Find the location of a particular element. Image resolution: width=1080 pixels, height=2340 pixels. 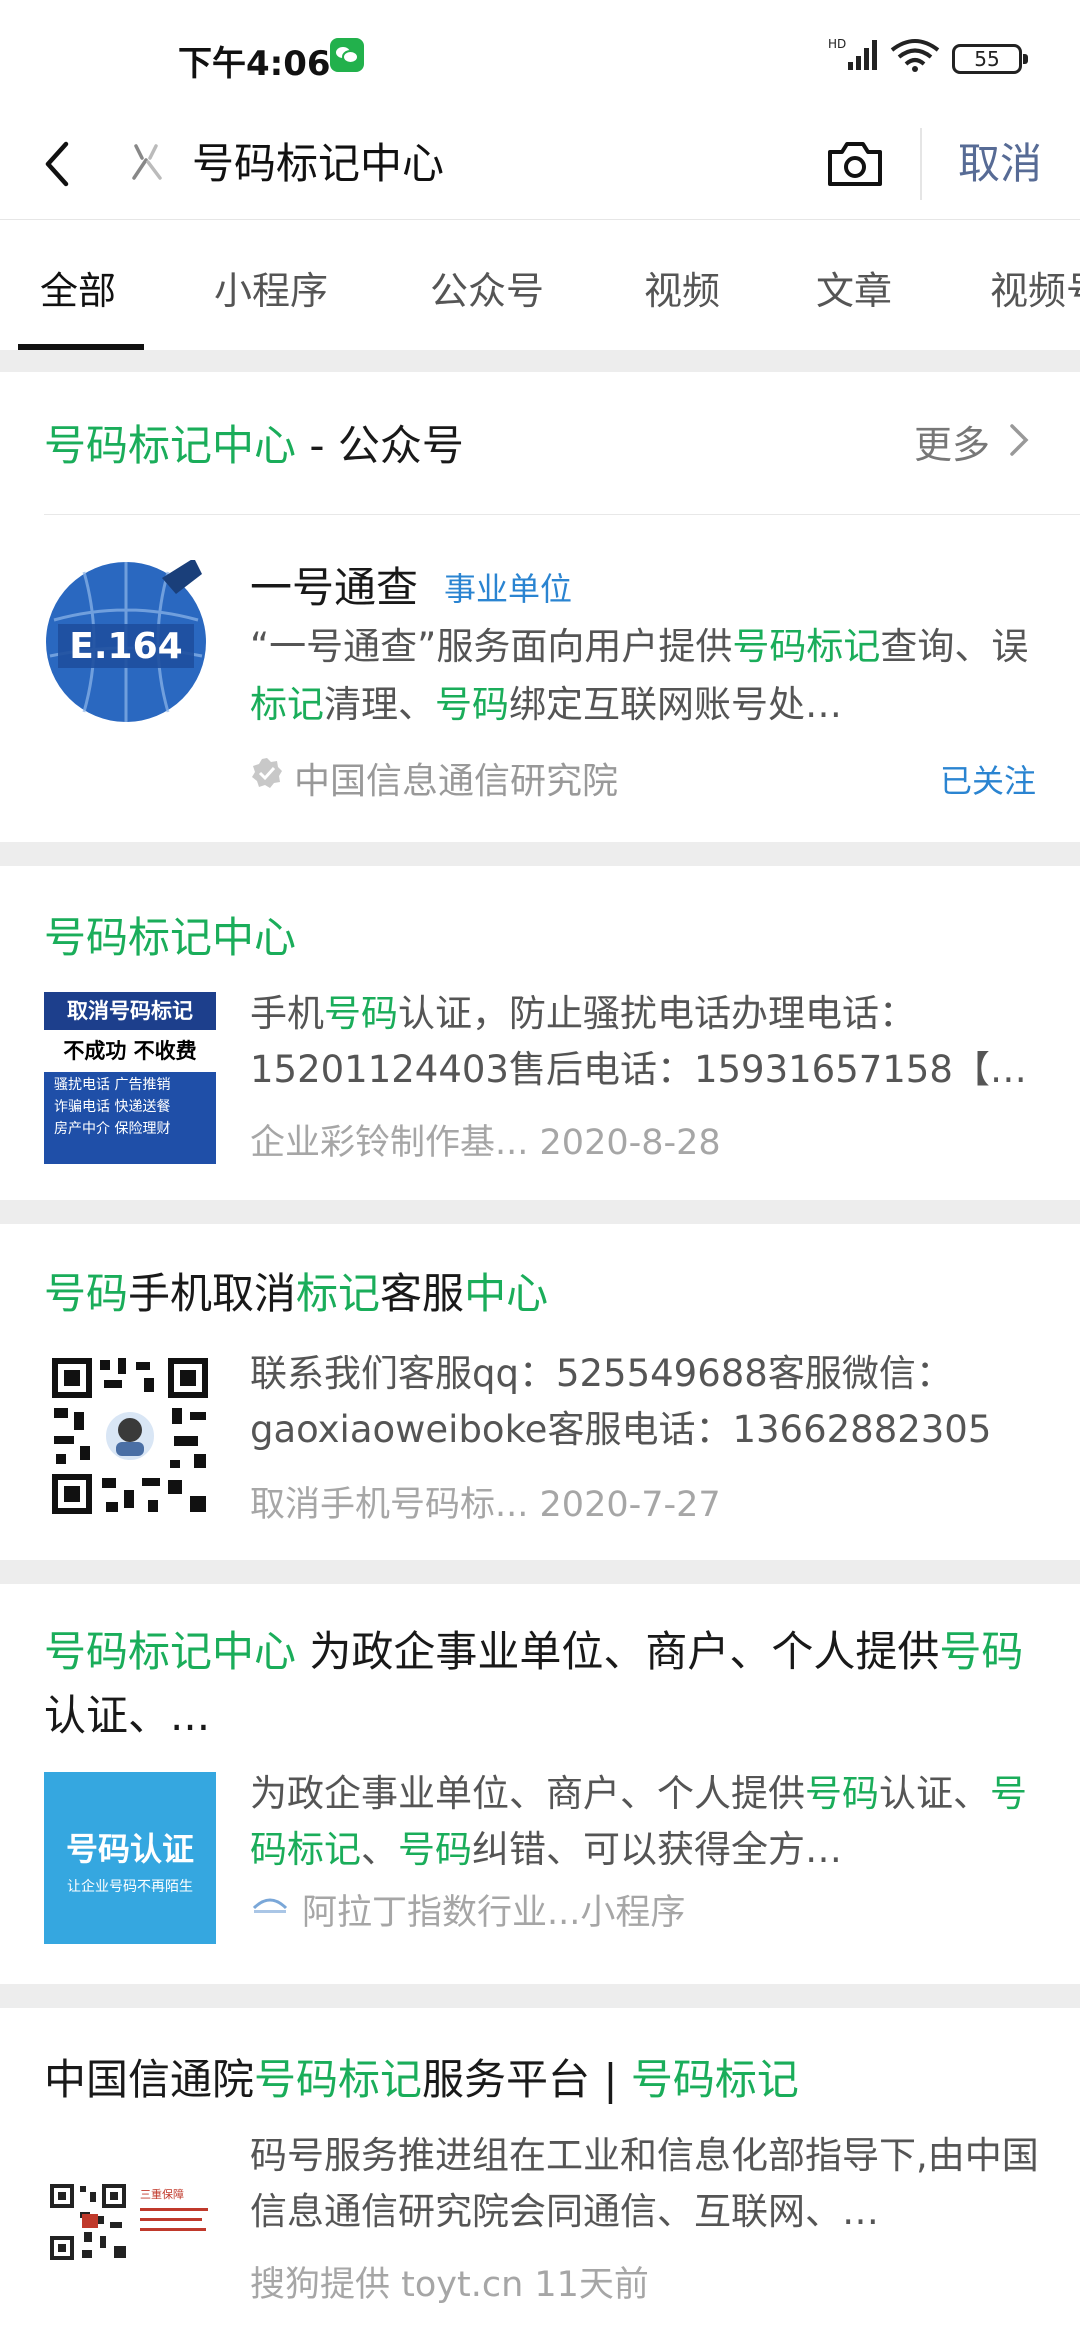

verified-badge-icon is located at coordinates (267, 773).